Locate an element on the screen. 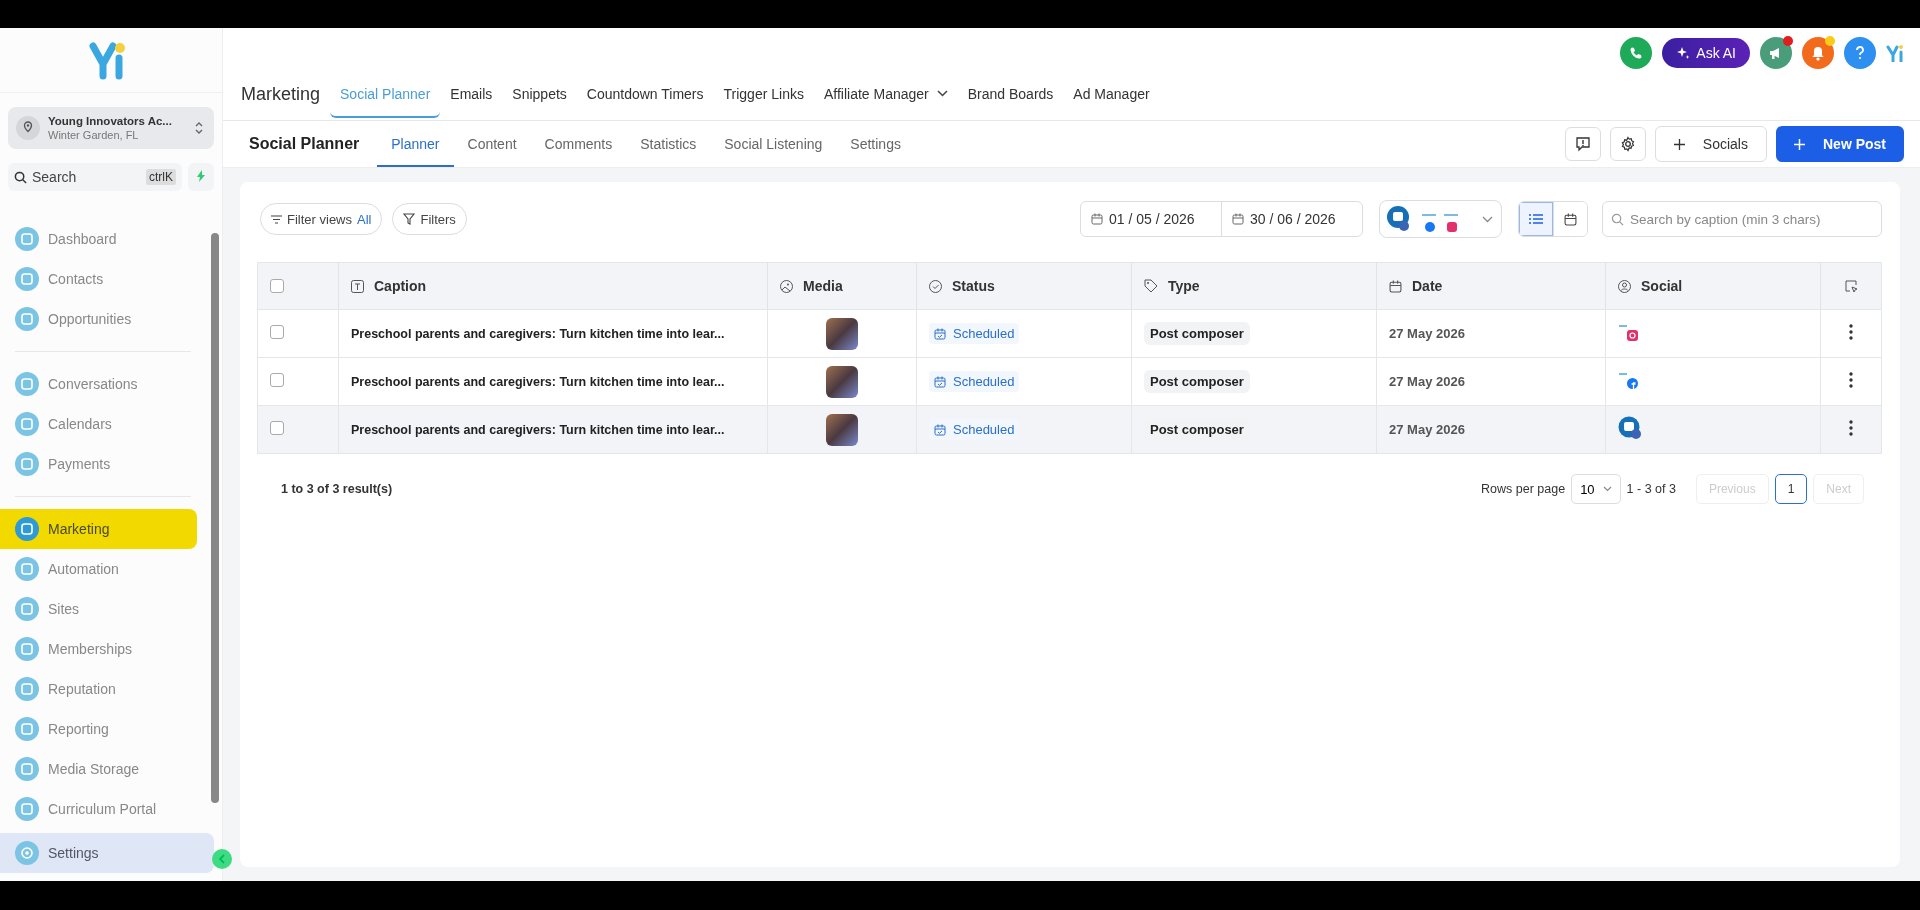 The height and width of the screenshot is (910, 1920). nav-tab: Snippets is located at coordinates (539, 94).